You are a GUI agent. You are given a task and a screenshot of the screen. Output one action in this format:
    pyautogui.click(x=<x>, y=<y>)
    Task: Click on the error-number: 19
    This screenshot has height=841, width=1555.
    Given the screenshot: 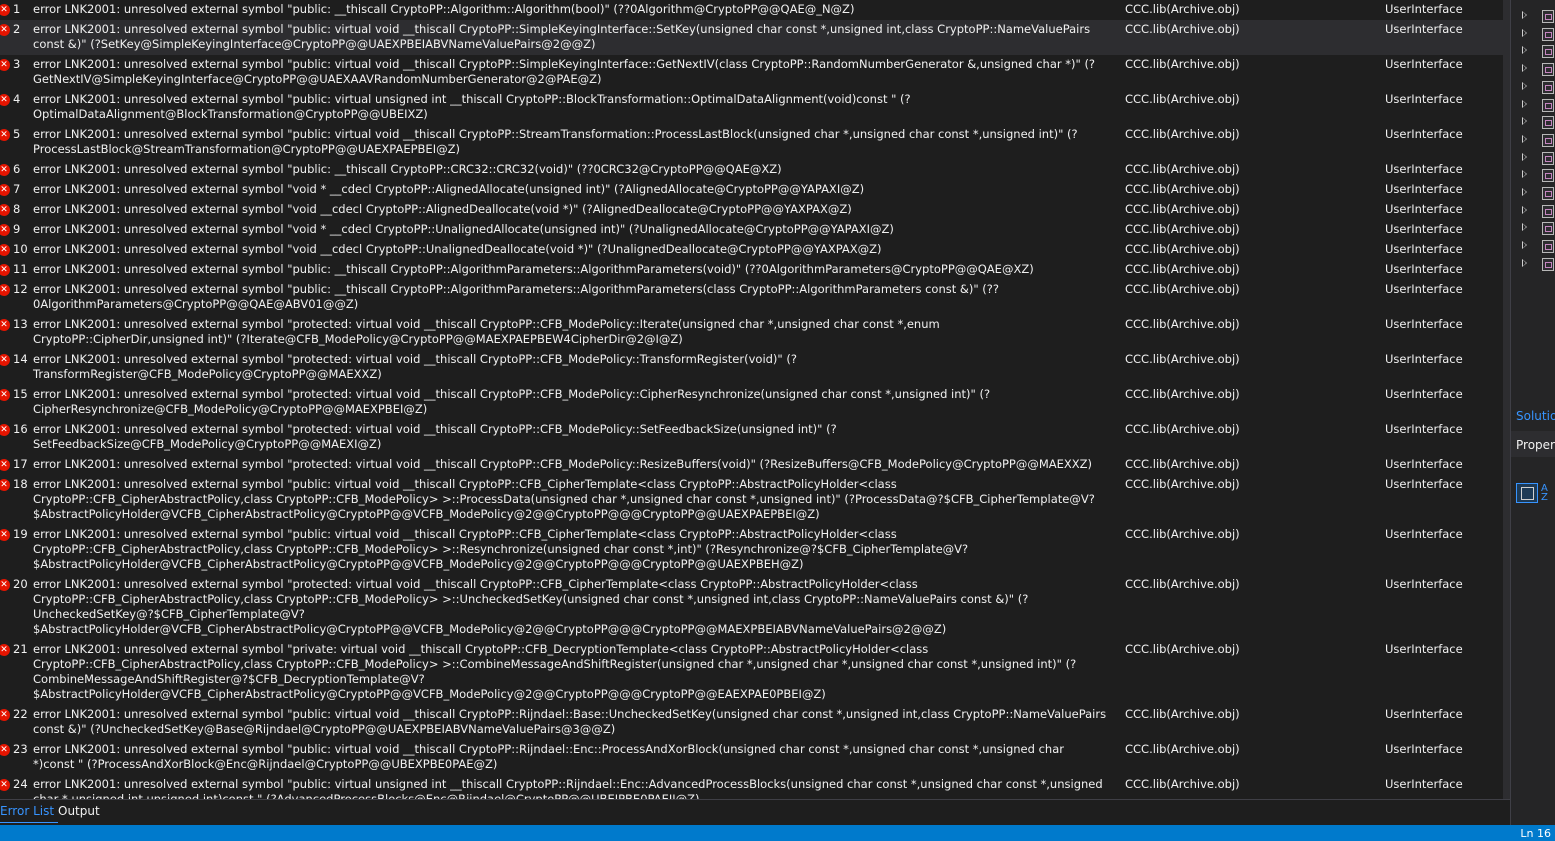 What is the action you would take?
    pyautogui.click(x=20, y=534)
    